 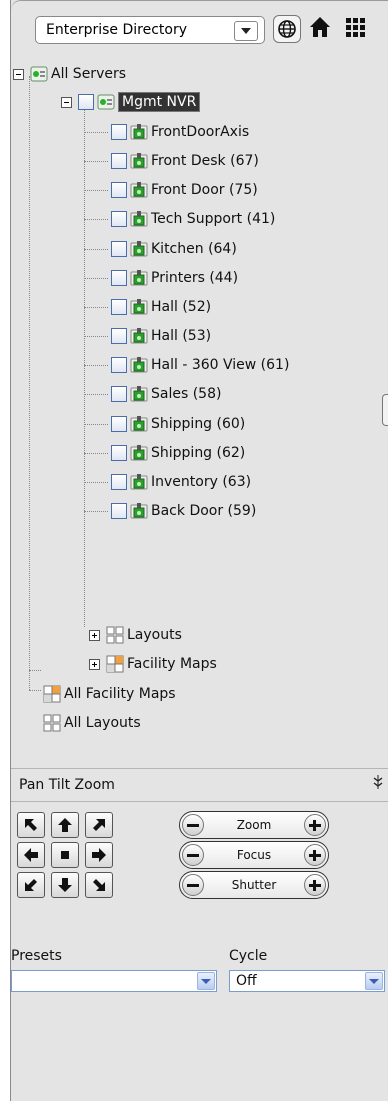 What do you see at coordinates (106, 102) in the screenshot?
I see `server-icon` at bounding box center [106, 102].